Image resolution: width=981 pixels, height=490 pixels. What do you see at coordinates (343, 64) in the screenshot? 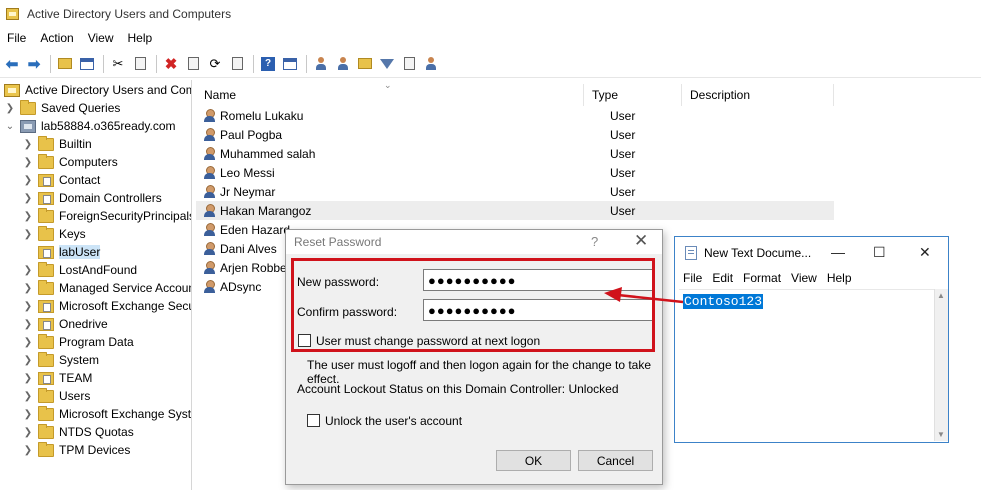
I see `add-group-icon` at bounding box center [343, 64].